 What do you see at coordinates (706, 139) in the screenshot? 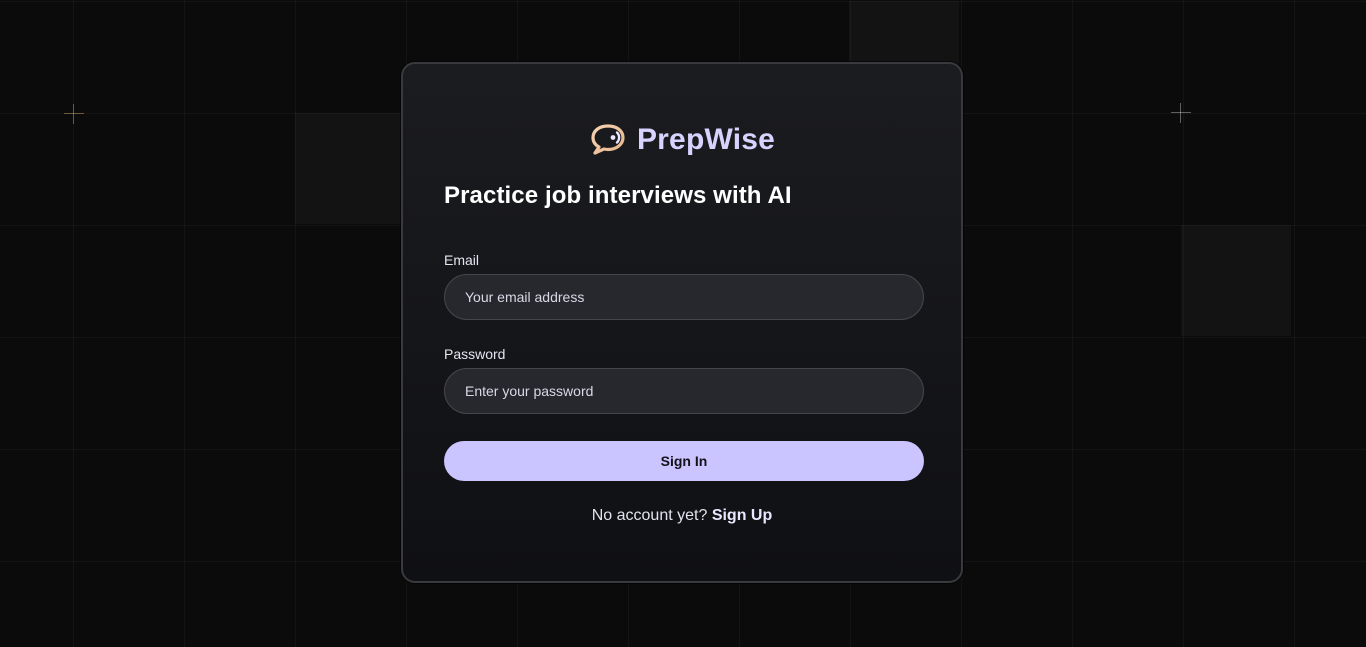
I see `brand-name: PrepWise` at bounding box center [706, 139].